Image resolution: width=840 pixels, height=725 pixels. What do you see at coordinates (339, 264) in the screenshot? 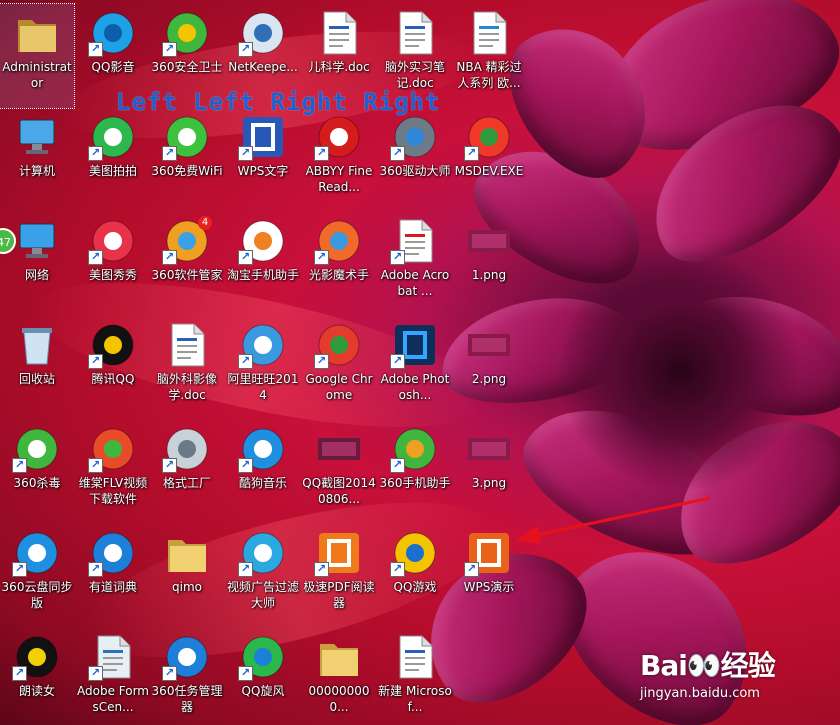
I see `desktop-icon: ↗ 光影魔术手` at bounding box center [339, 264].